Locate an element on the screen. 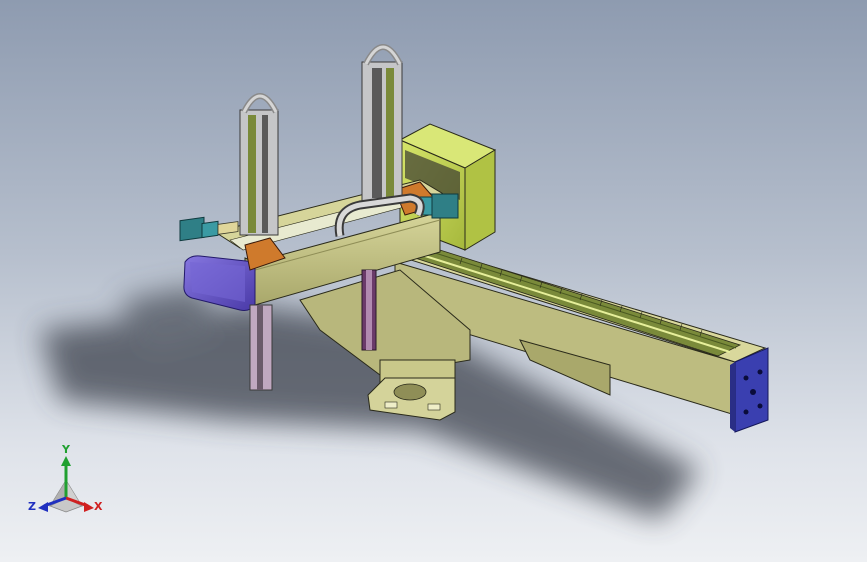  y-axis-label: Y is located at coordinates (66, 449).